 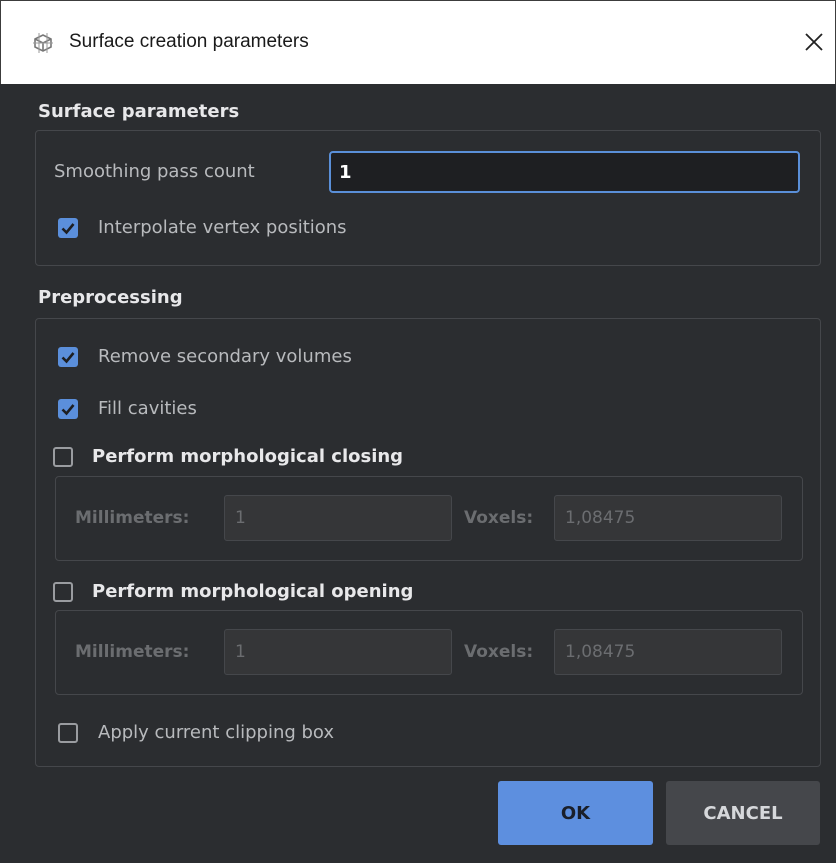 I want to click on interpolate-vertex-positions-label: Interpolate vertex positions, so click(x=222, y=227).